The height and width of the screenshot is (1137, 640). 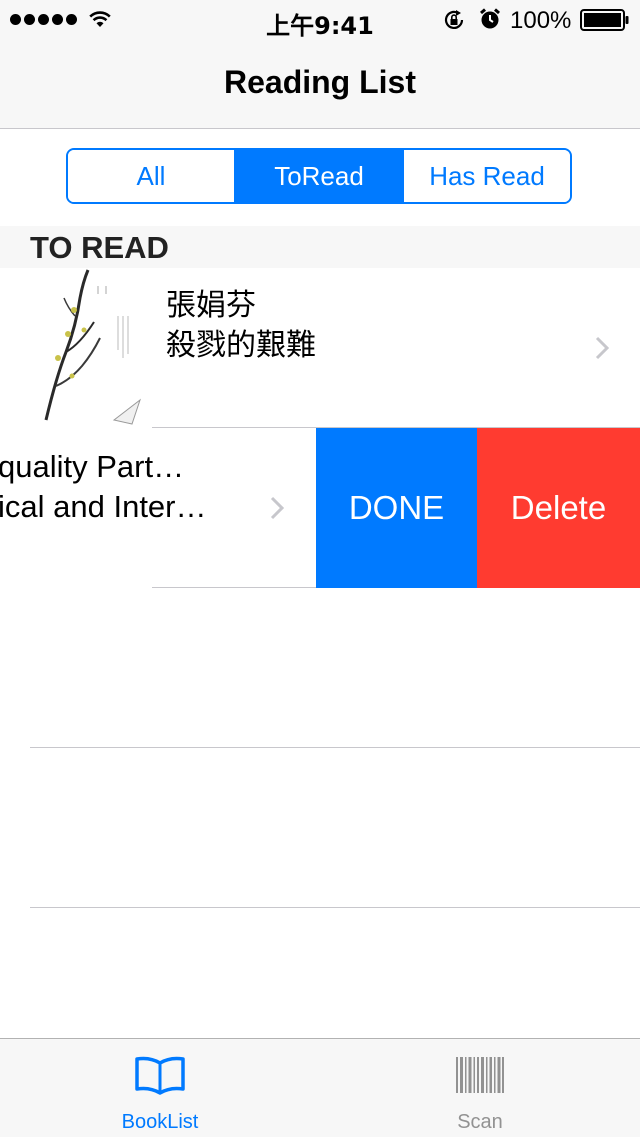 What do you see at coordinates (541, 20) in the screenshot?
I see `battery-percentage: 100%` at bounding box center [541, 20].